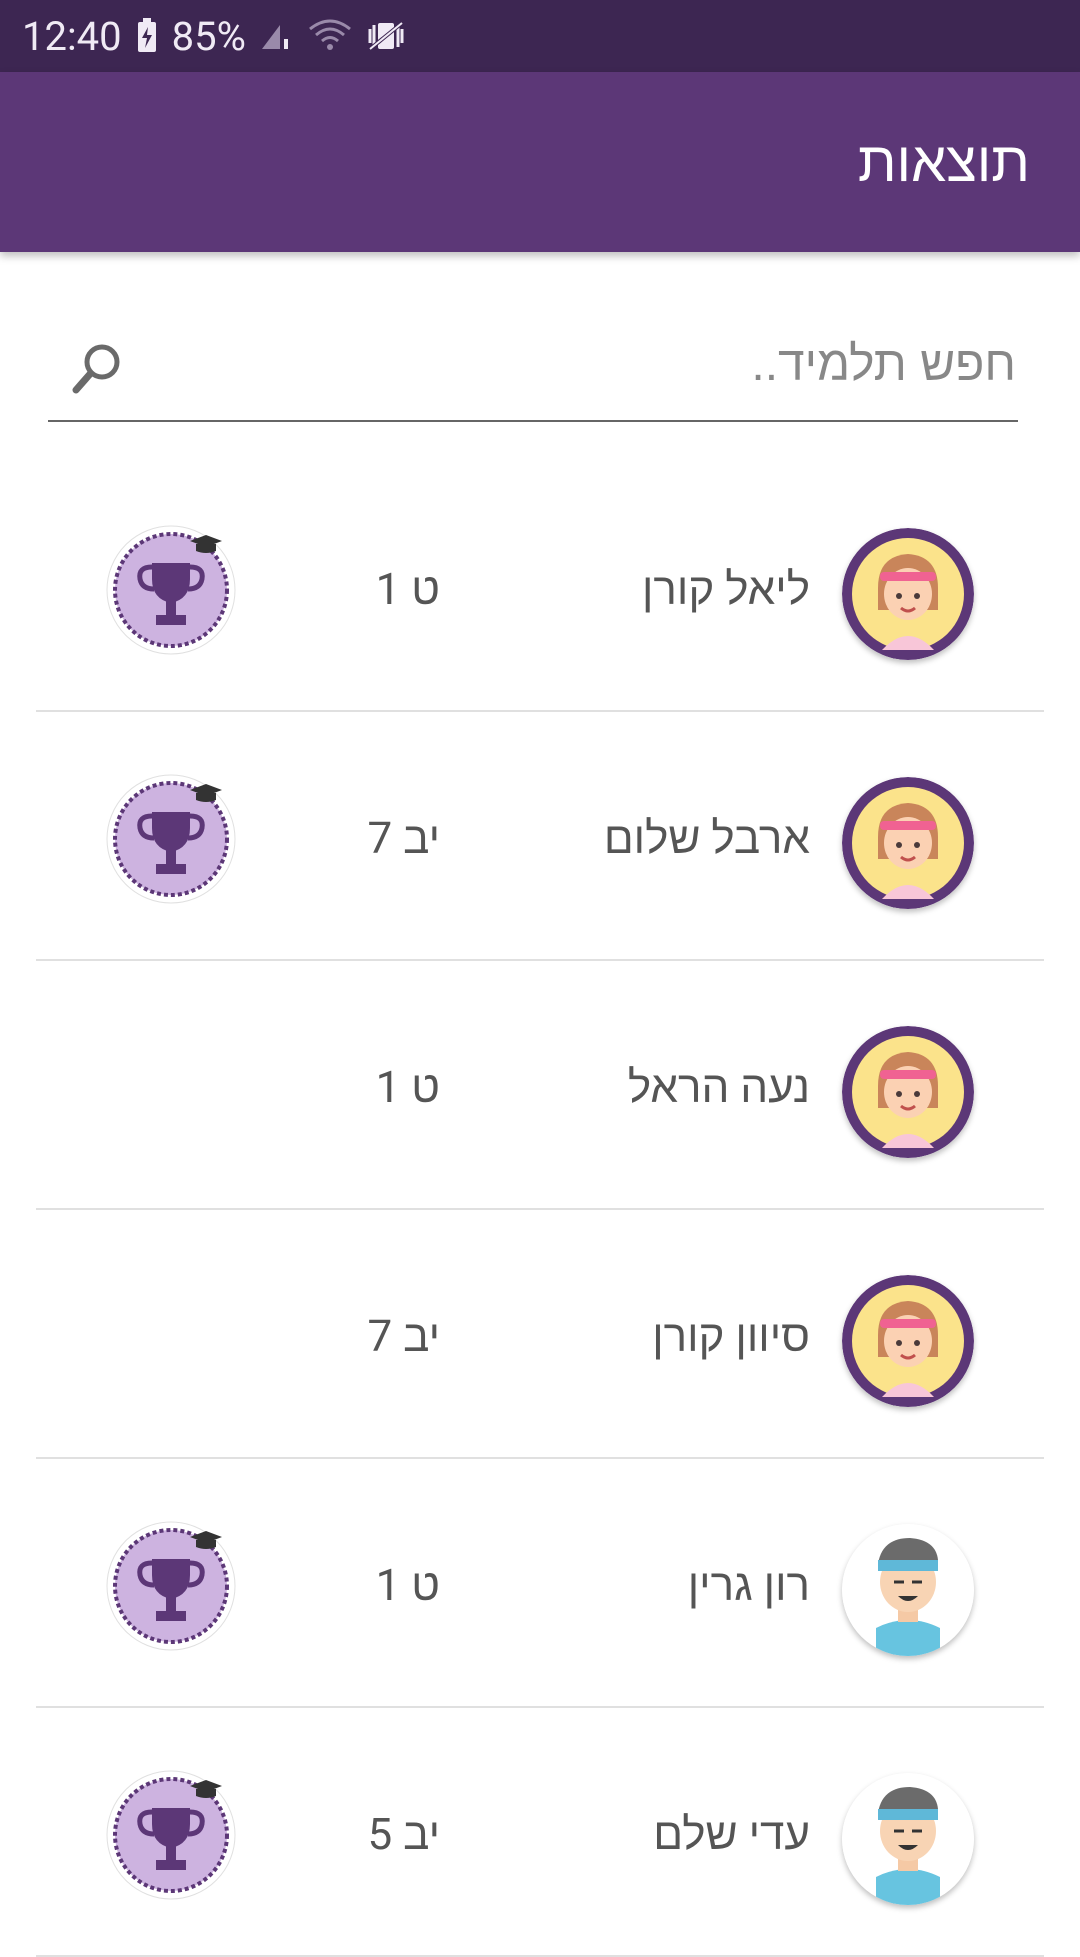  Describe the element at coordinates (540, 1085) in the screenshot. I see `student-row: נעה הראל ט 1` at that location.